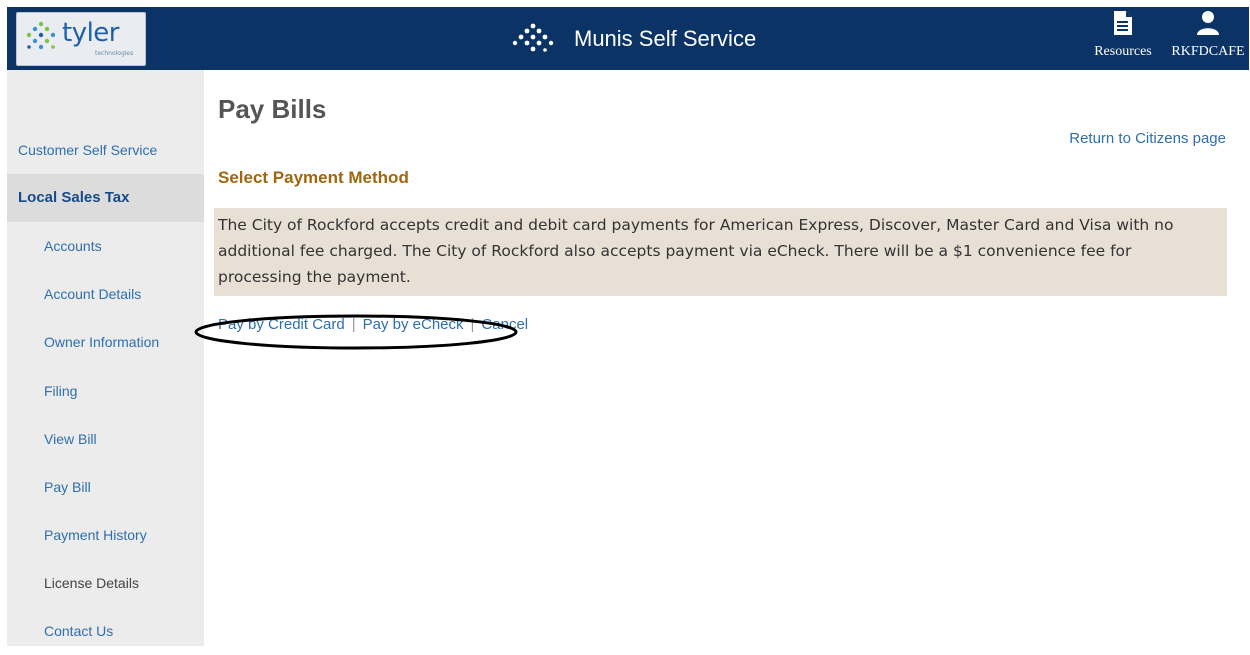 This screenshot has height=655, width=1250. Describe the element at coordinates (105, 342) in the screenshot. I see `sidebar-item-owner-information: Owner Information` at that location.